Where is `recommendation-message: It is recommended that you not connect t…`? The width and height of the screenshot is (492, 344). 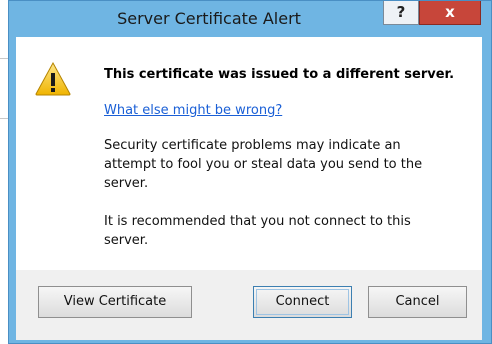 recommendation-message: It is recommended that you not connect t… is located at coordinates (257, 231).